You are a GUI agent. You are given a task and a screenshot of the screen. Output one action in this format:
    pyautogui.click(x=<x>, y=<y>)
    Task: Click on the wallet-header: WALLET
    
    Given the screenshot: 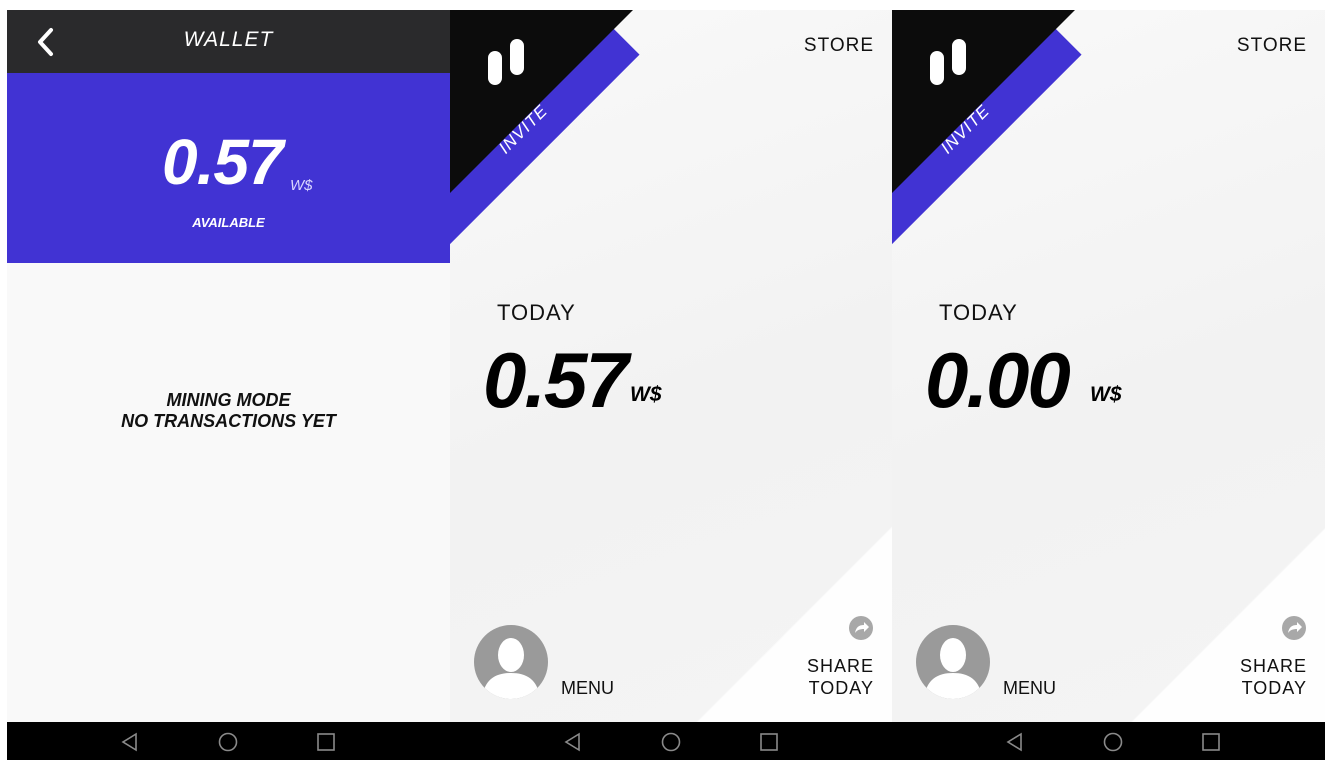 What is the action you would take?
    pyautogui.click(x=228, y=41)
    